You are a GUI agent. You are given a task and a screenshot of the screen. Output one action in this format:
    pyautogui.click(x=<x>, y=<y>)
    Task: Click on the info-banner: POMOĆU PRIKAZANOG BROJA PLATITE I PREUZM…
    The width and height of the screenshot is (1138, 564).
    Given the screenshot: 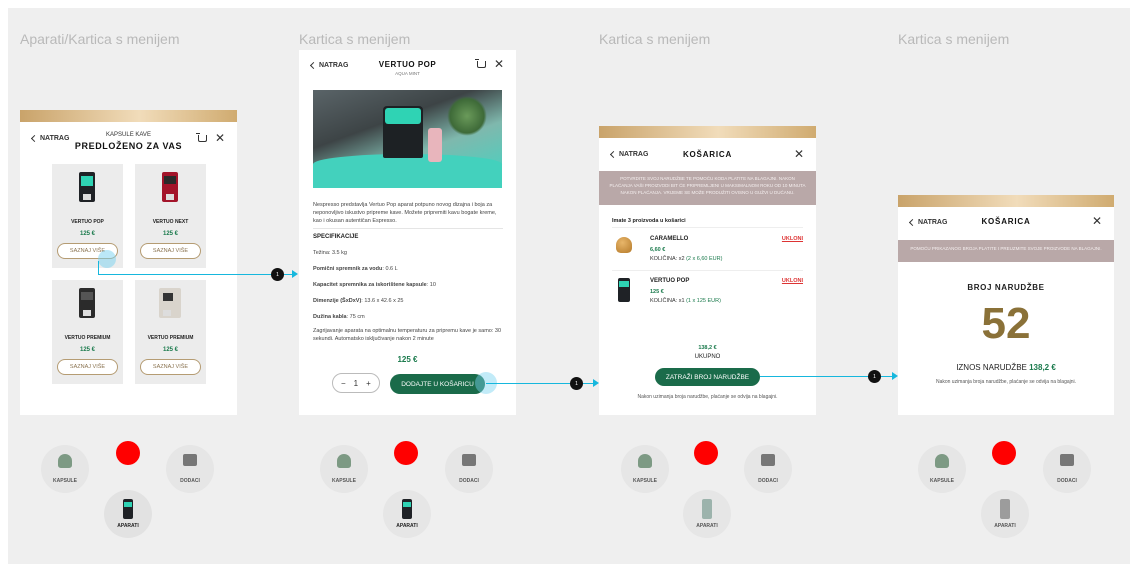 What is the action you would take?
    pyautogui.click(x=1006, y=251)
    